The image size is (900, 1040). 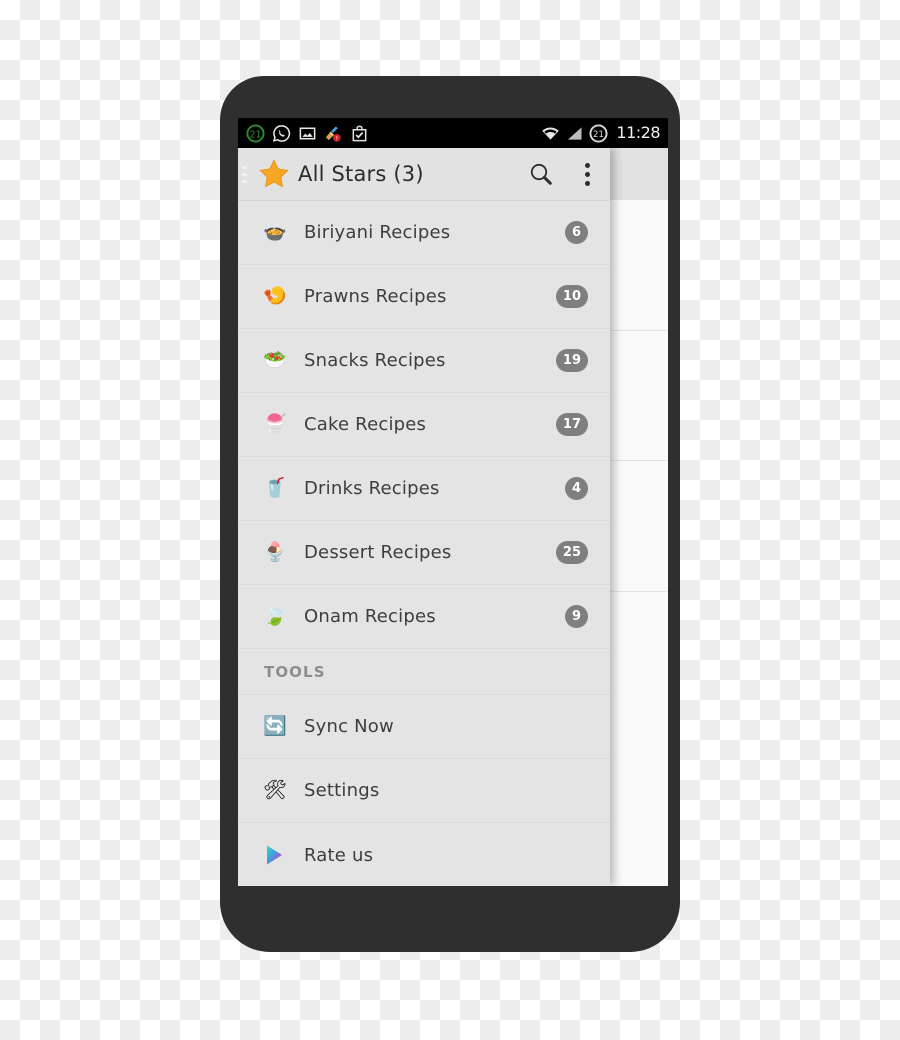 I want to click on sidebar-item-label: Snacks Recipes, so click(x=375, y=360).